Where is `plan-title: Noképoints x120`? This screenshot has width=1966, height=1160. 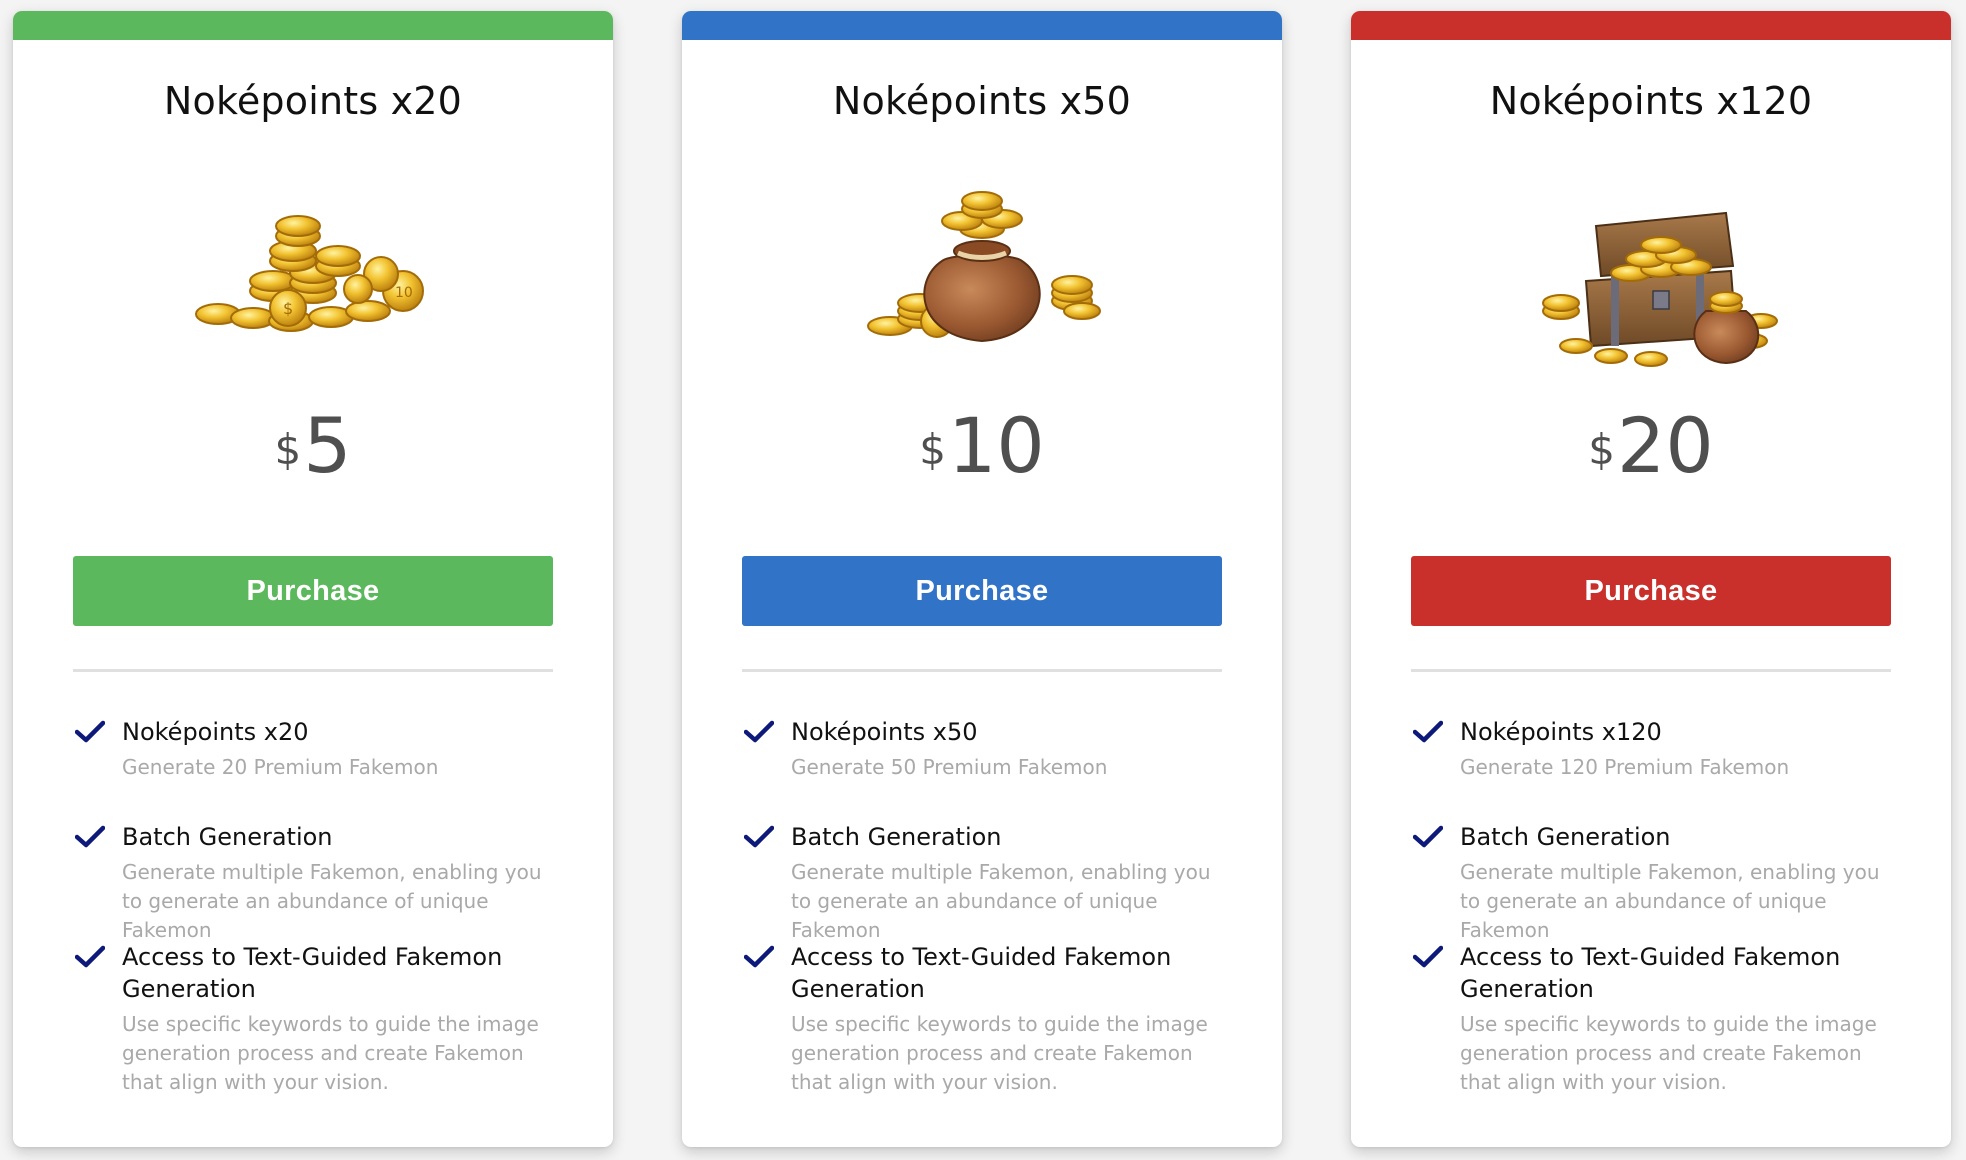
plan-title: Noképoints x120 is located at coordinates (1651, 101).